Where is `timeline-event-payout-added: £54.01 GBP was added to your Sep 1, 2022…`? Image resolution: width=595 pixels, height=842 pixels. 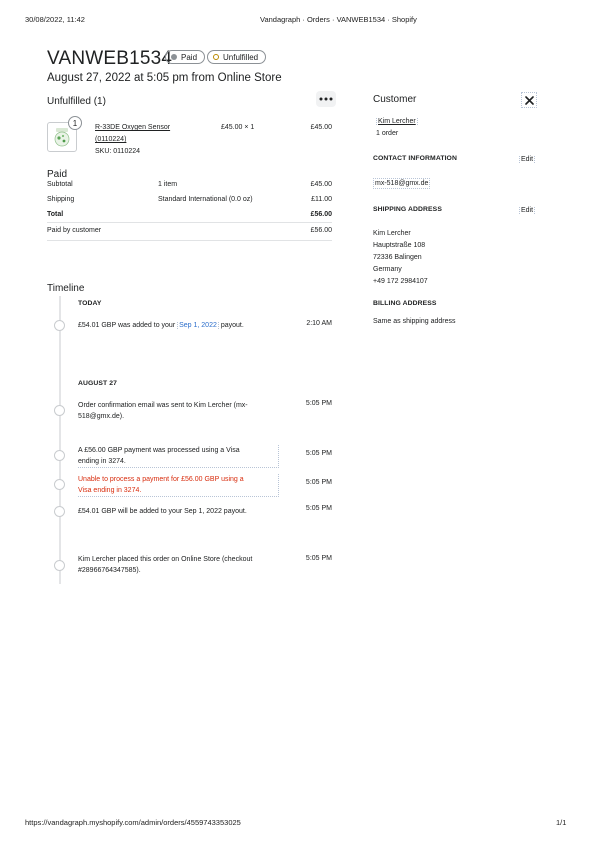 timeline-event-payout-added: £54.01 GBP was added to your Sep 1, 2022… is located at coordinates (161, 325).